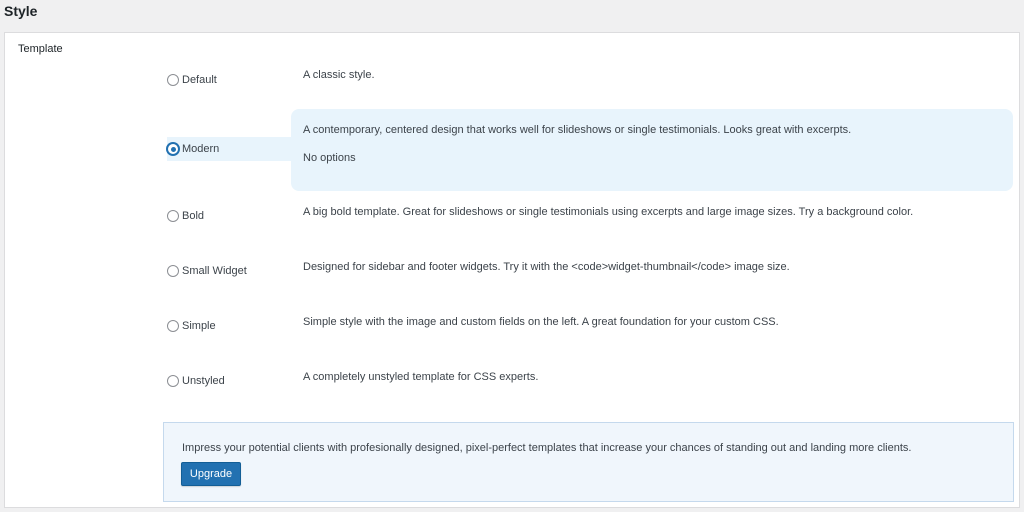  What do you see at coordinates (173, 381) in the screenshot?
I see `radio-unstyled` at bounding box center [173, 381].